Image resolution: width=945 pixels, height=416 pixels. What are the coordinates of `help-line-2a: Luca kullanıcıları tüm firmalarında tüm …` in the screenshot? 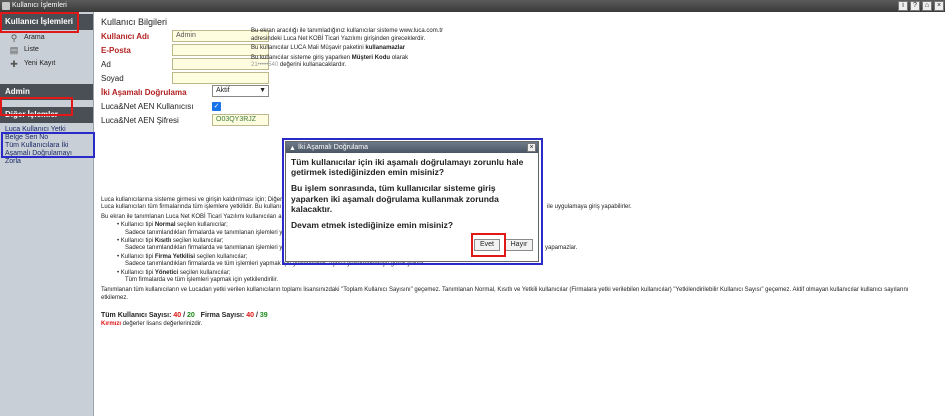 It's located at (191, 207).